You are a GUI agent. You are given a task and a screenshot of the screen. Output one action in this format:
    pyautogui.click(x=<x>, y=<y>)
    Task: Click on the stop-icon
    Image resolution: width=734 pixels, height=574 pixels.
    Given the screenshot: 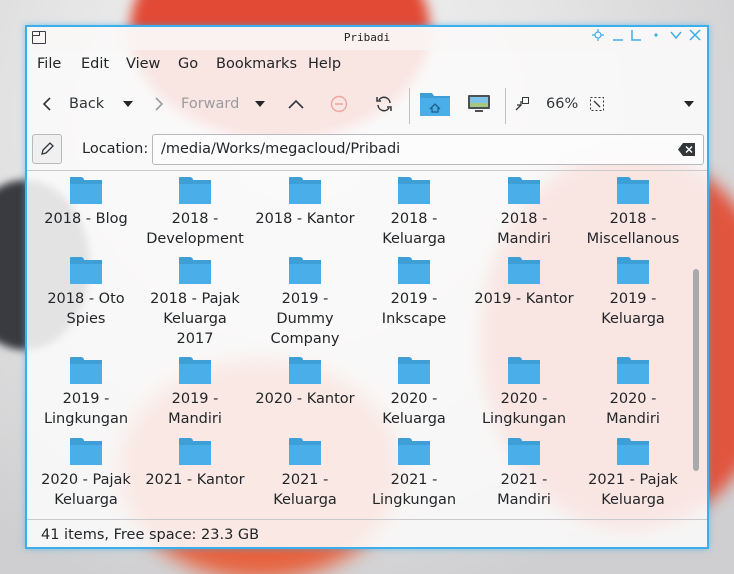 What is the action you would take?
    pyautogui.click(x=339, y=104)
    